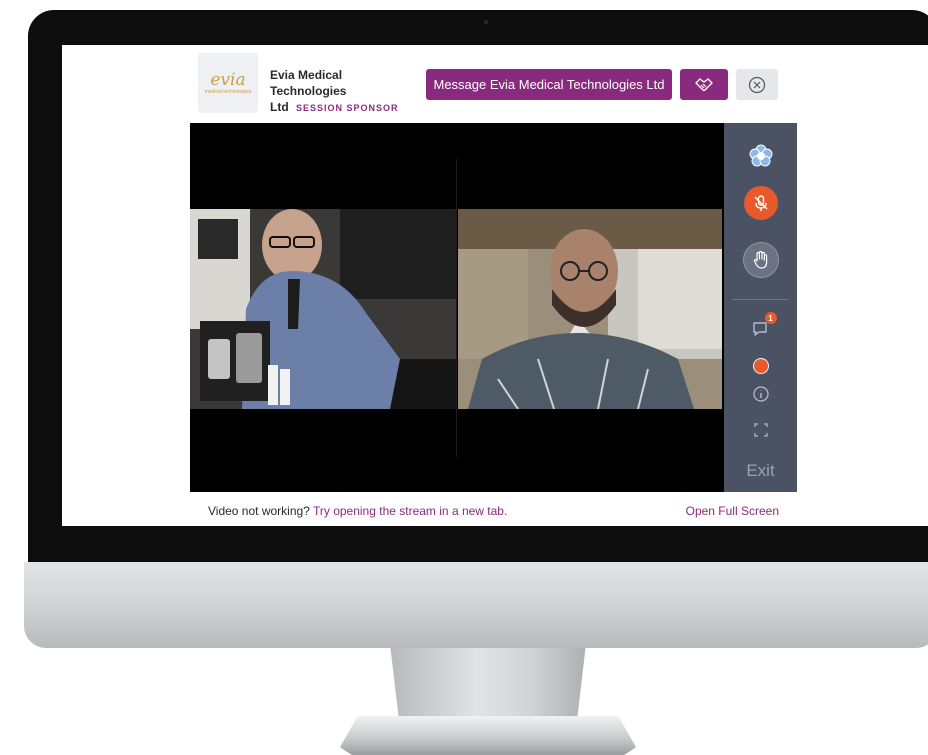 This screenshot has height=755, width=928. I want to click on monitor-chin, so click(476, 605).